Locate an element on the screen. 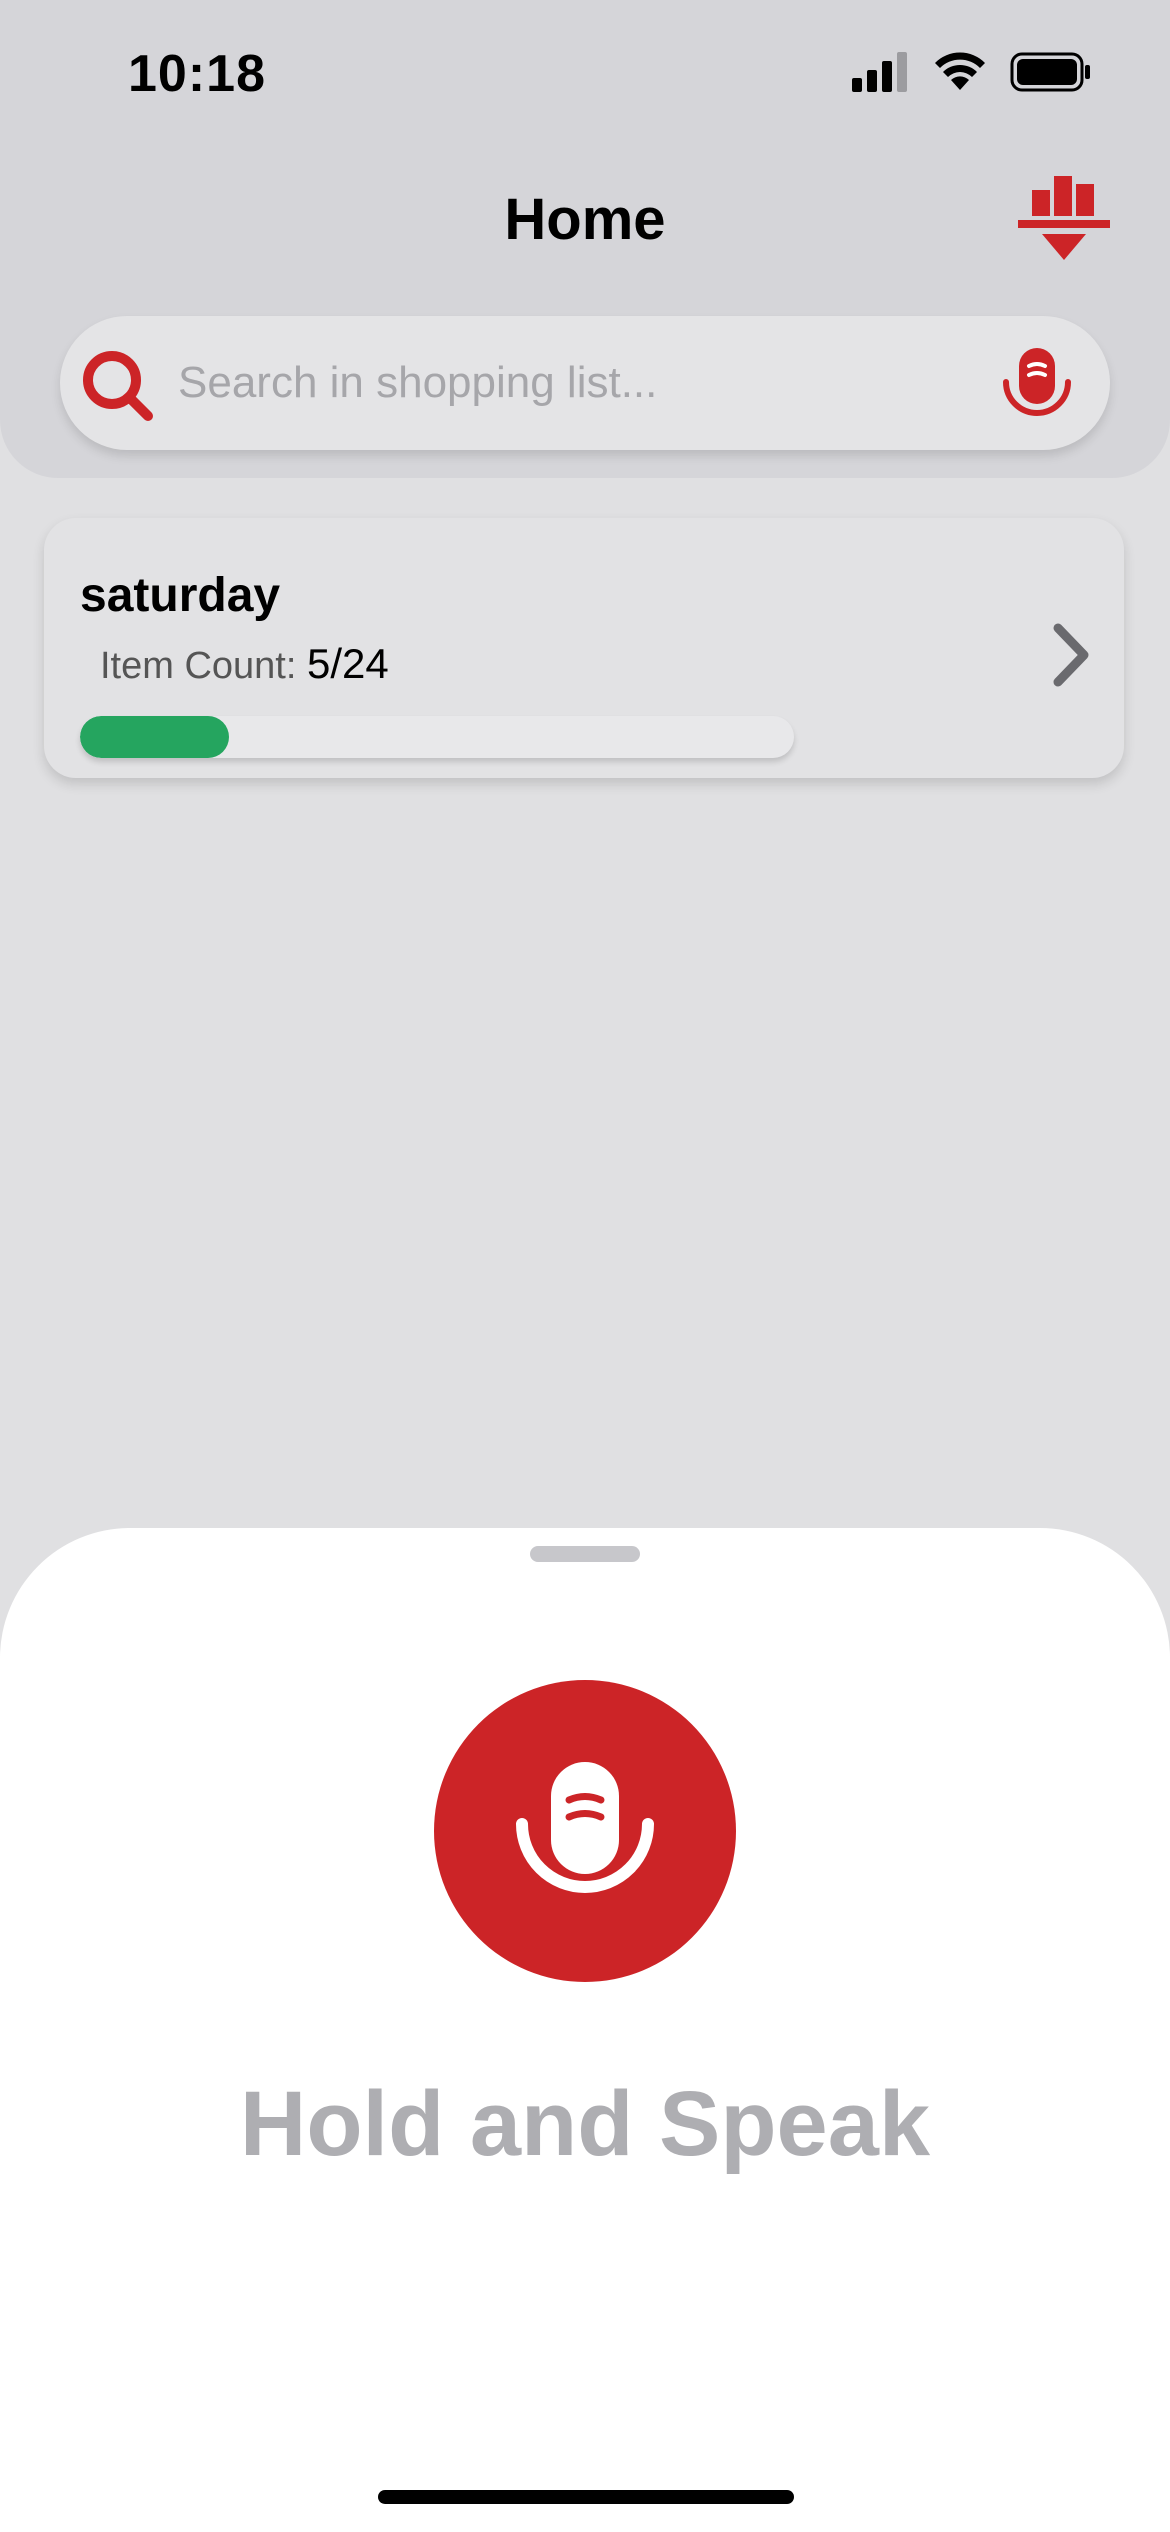 This screenshot has width=1170, height=2532. filter-chart-icon is located at coordinates (1064, 218).